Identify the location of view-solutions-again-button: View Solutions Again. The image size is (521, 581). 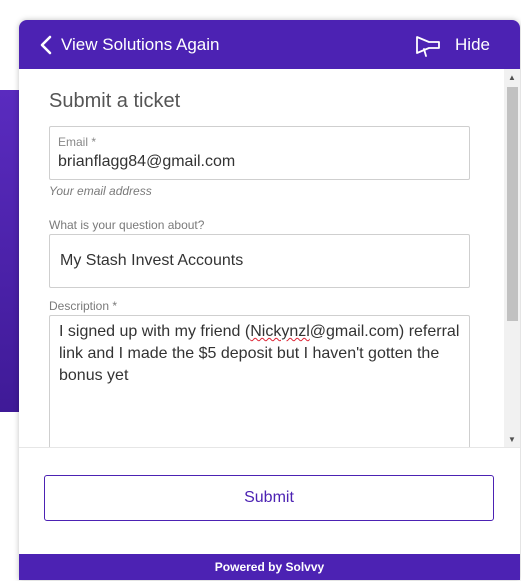
(129, 45).